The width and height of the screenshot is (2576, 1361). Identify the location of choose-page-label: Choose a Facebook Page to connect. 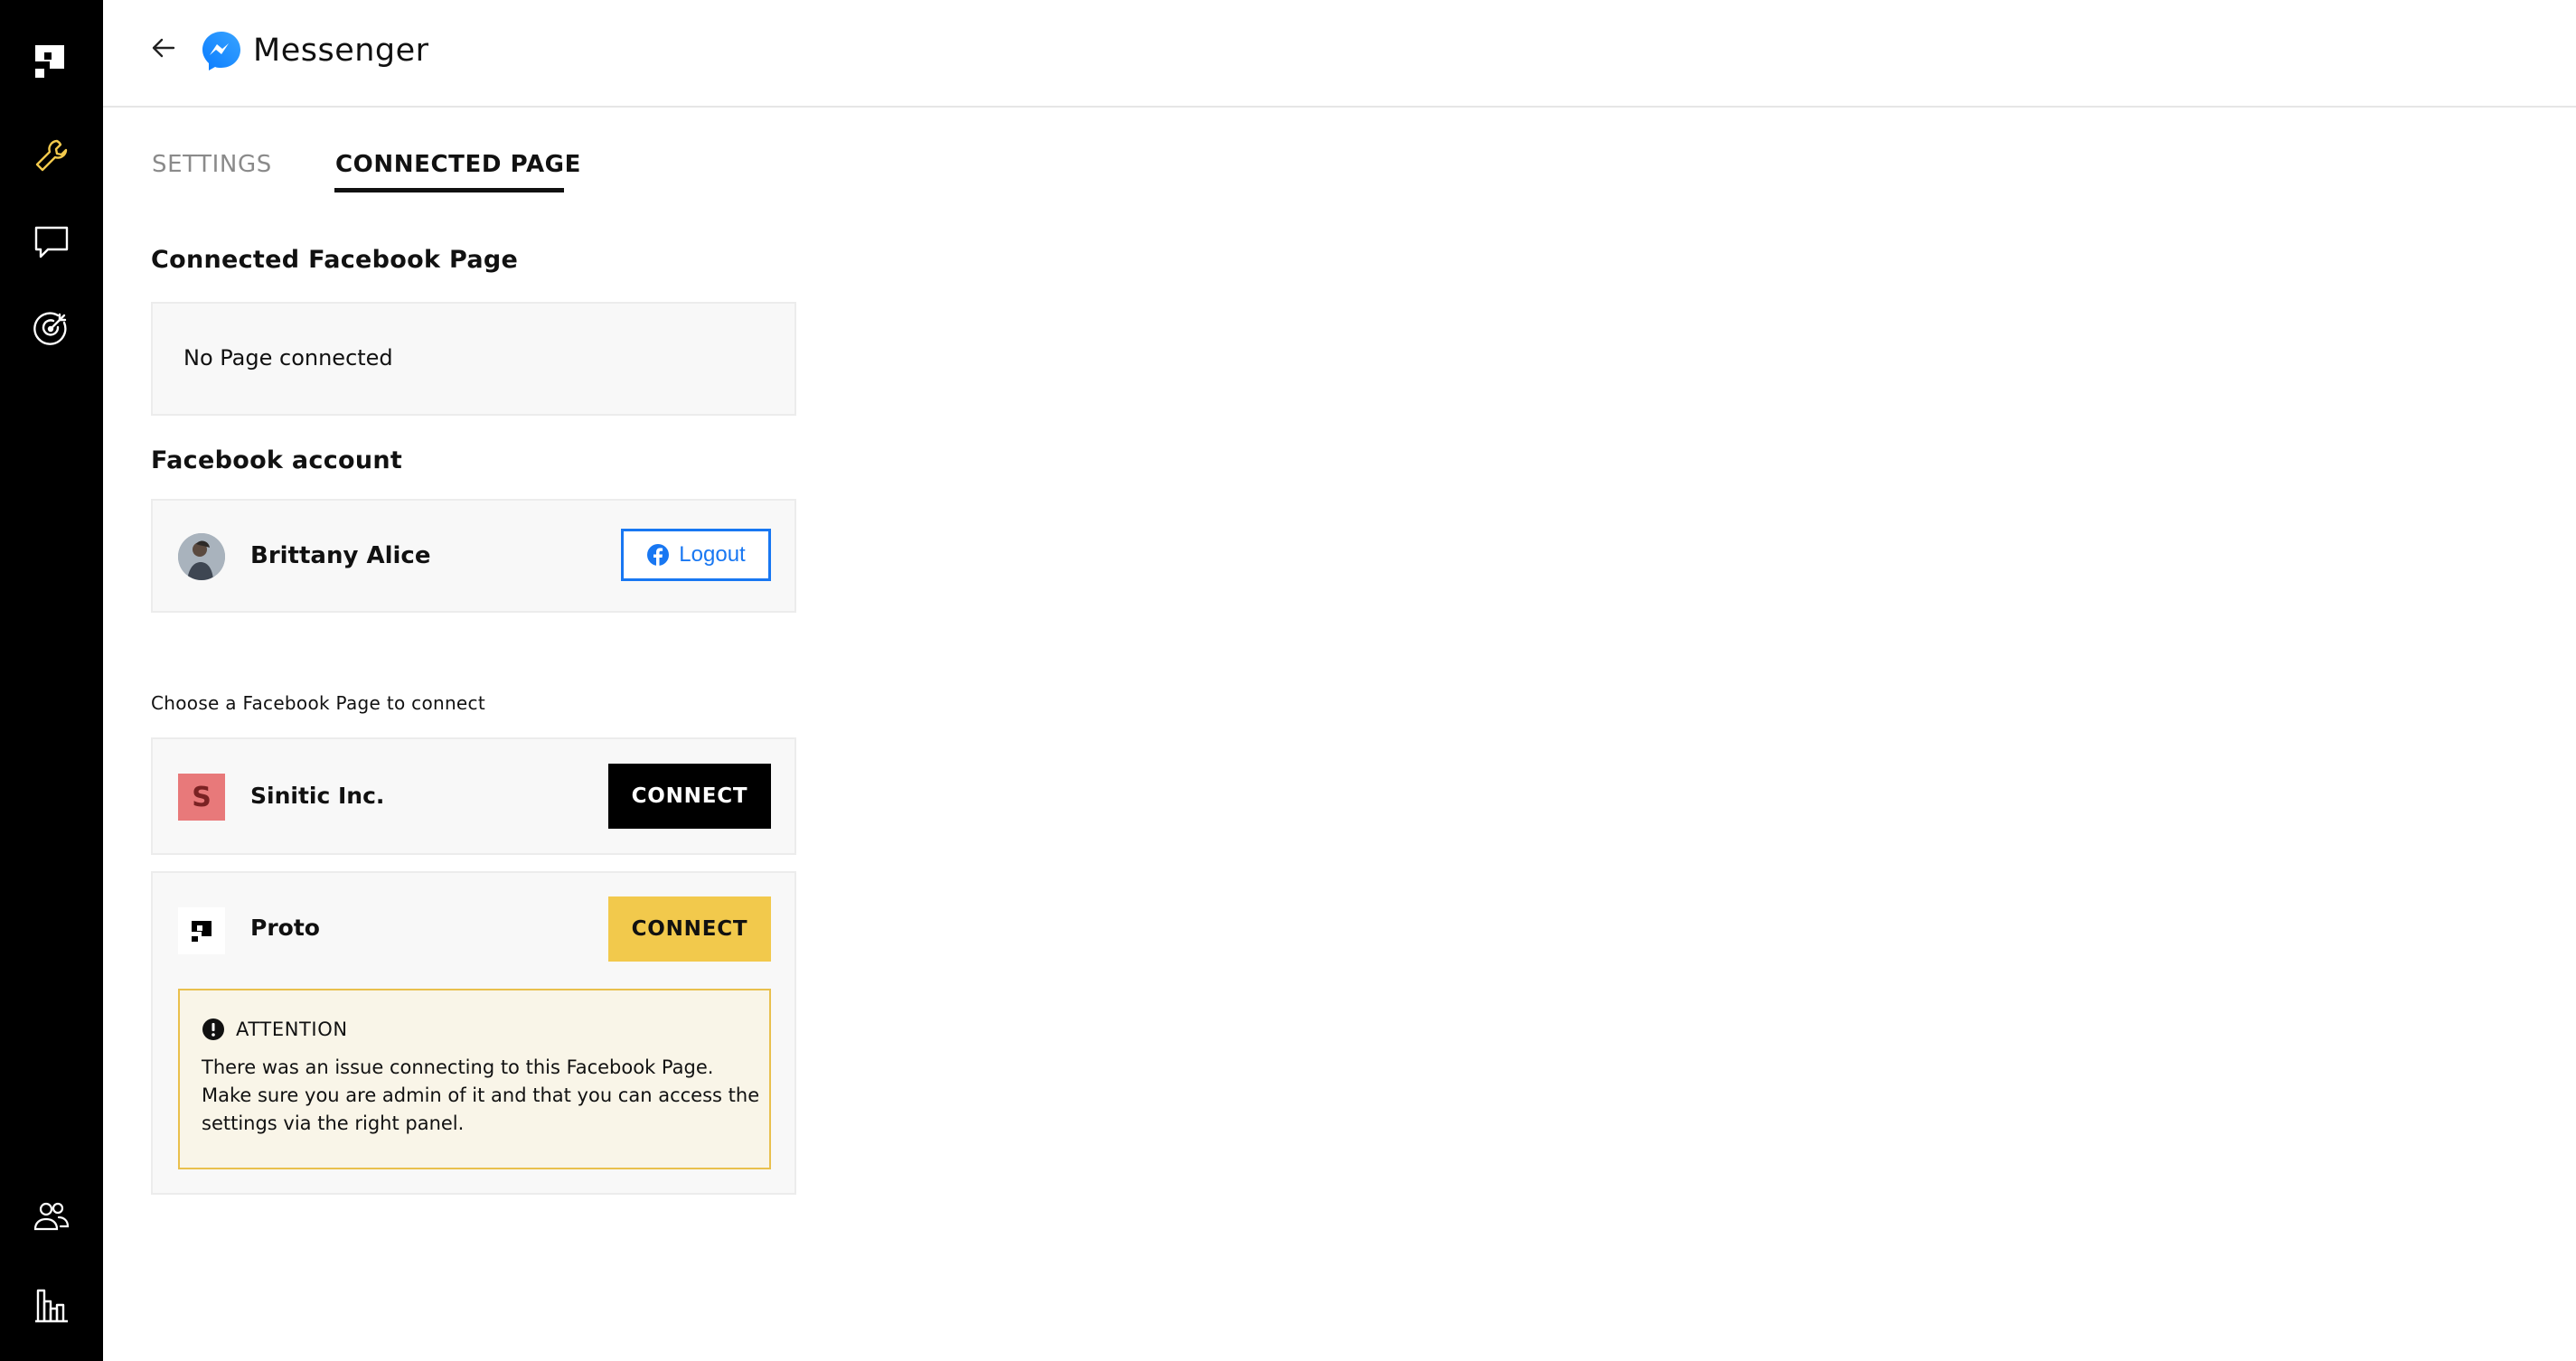
(318, 703).